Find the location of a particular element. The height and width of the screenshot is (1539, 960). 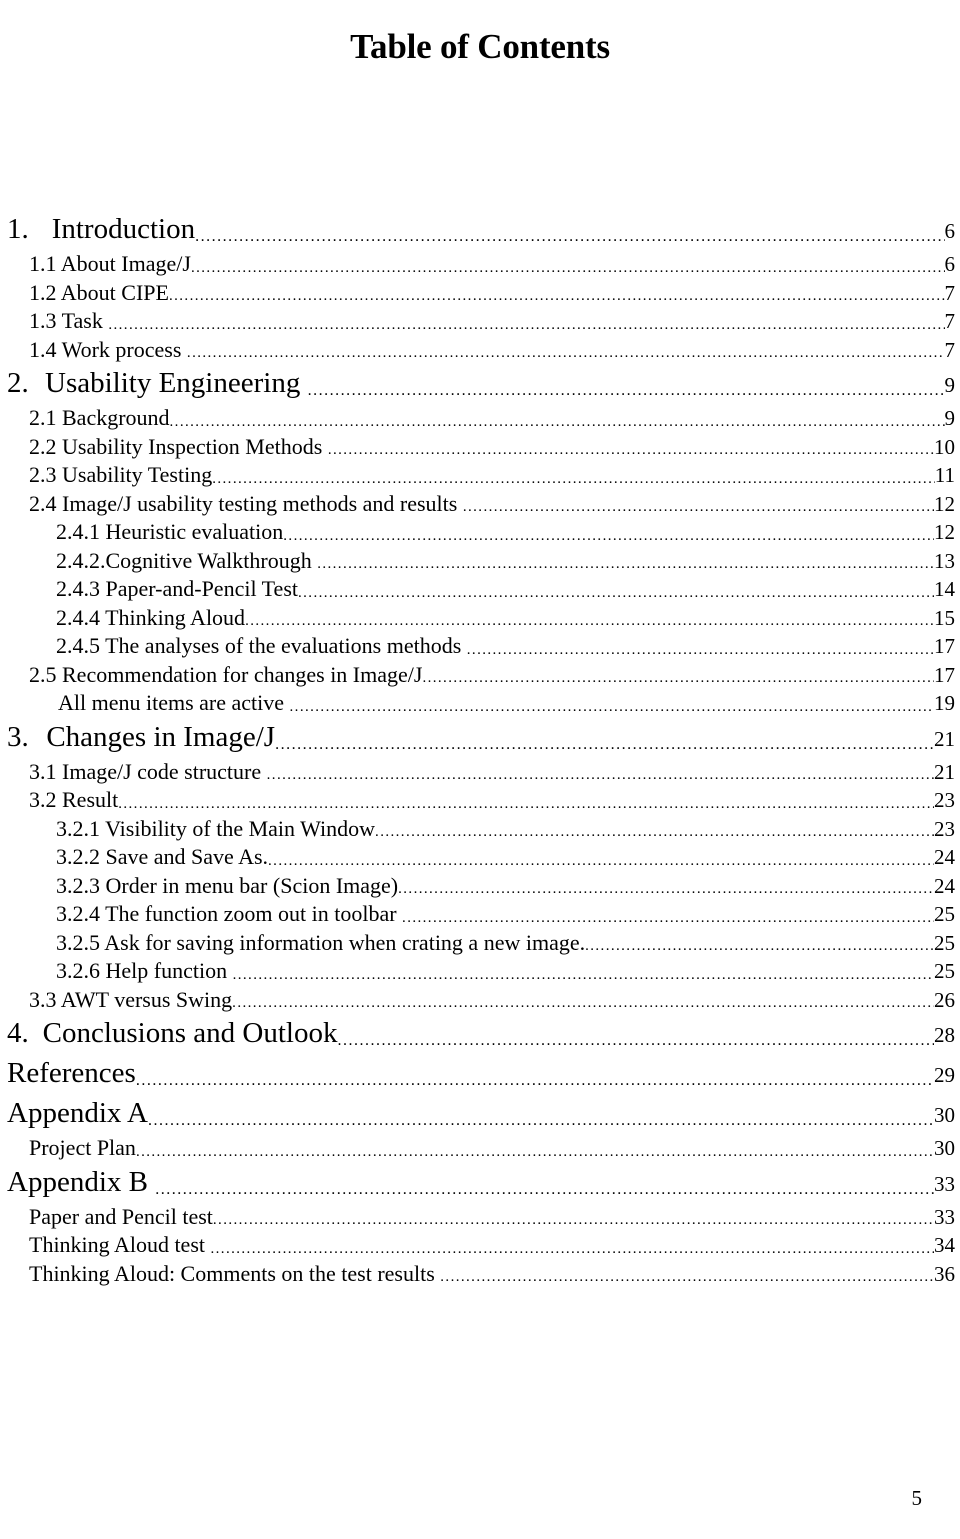

toc-entry: 3.1 Image/J code structure 21 is located at coordinates (480, 772).